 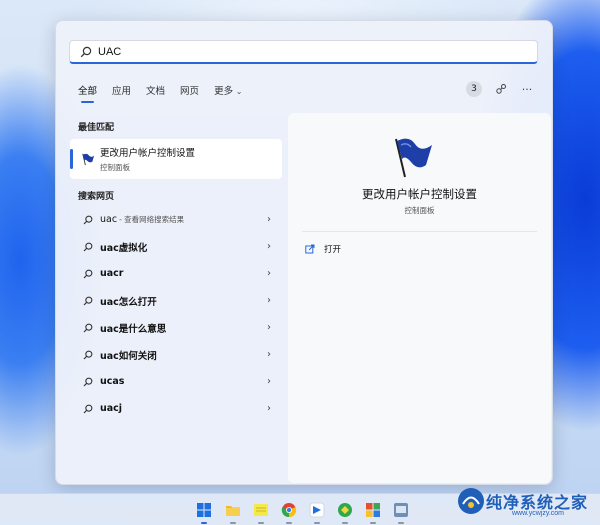 I want to click on open-label: 打开, so click(x=333, y=250).